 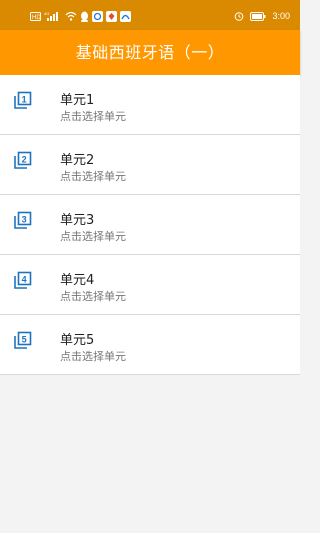 I want to click on svg-text: 4, so click(x=24, y=279).